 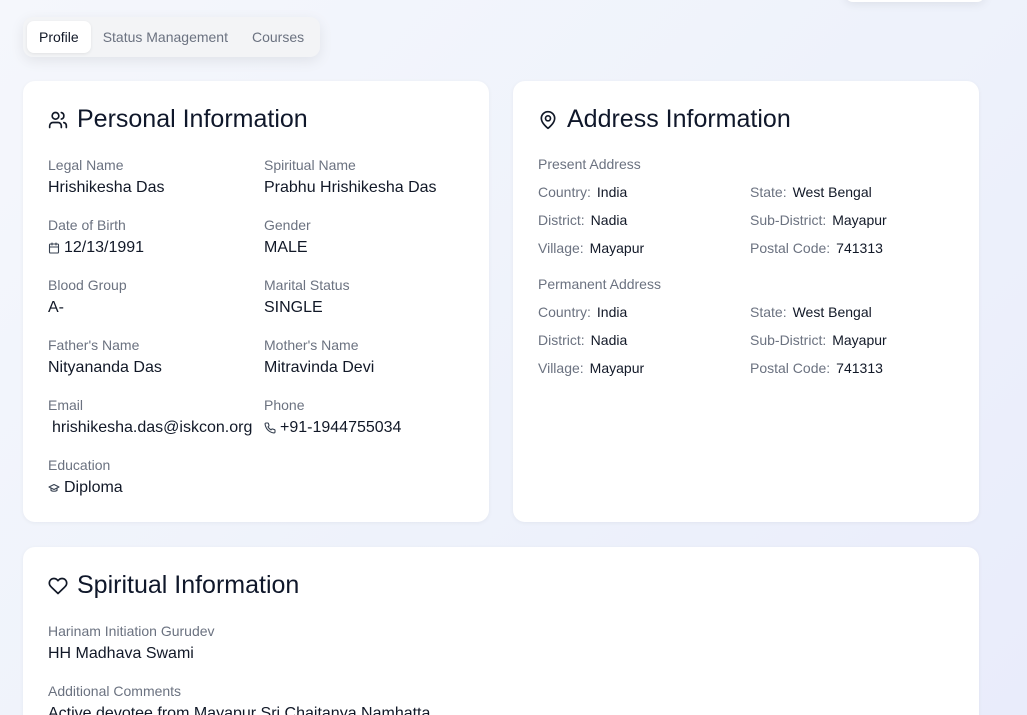 What do you see at coordinates (859, 248) in the screenshot?
I see `present-postal-value: 741313` at bounding box center [859, 248].